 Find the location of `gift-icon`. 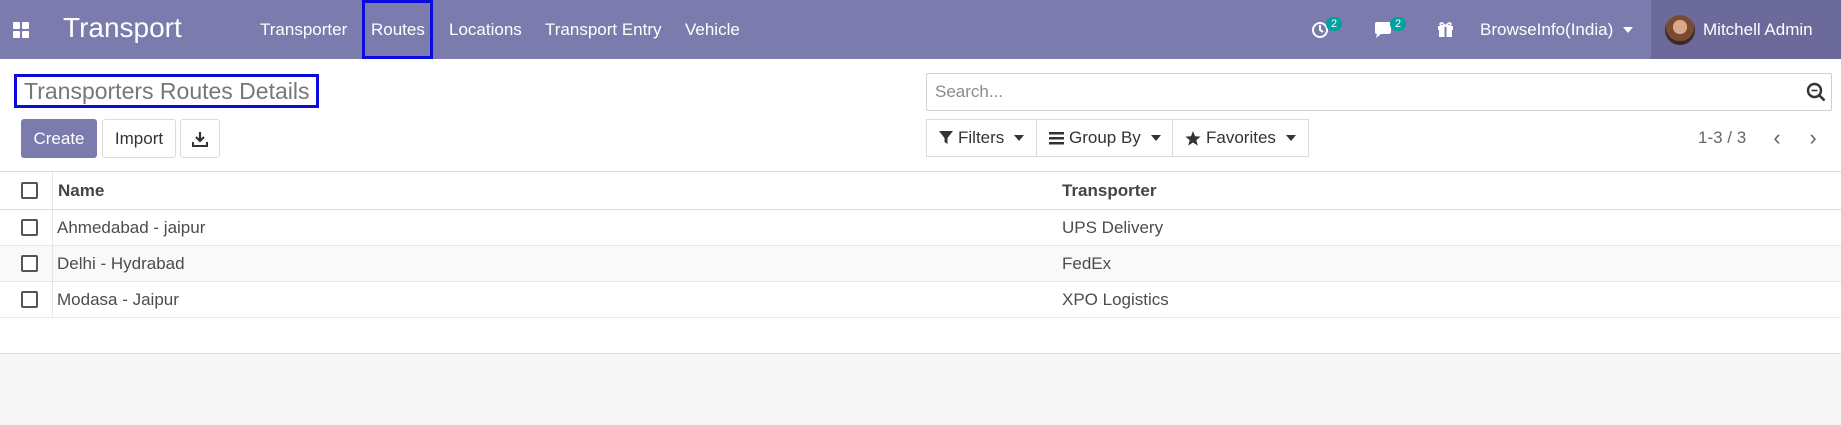

gift-icon is located at coordinates (1445, 29).